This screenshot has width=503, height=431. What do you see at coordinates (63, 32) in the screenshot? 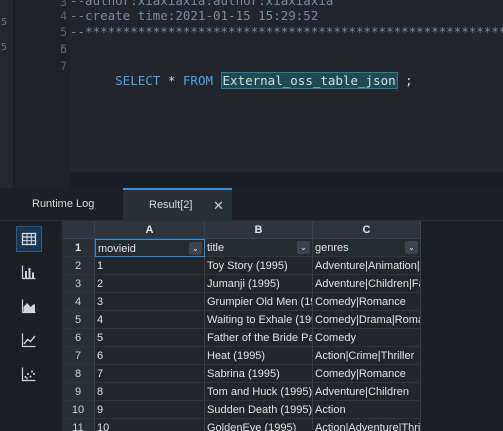
I see `line-number: 5` at bounding box center [63, 32].